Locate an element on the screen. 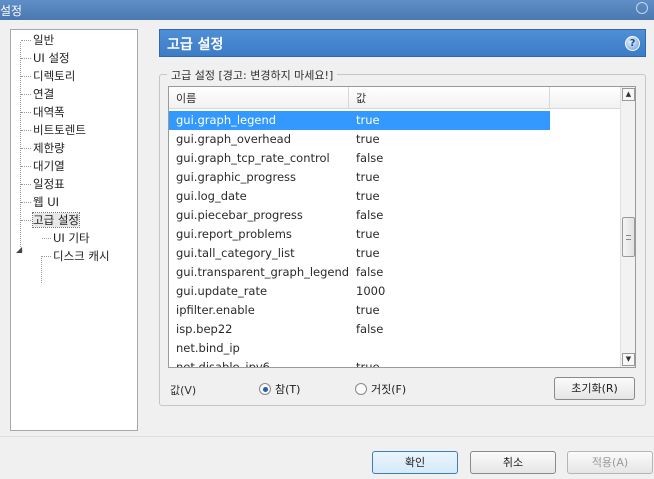  setting-name: gui.graphic_progress is located at coordinates (236, 177).